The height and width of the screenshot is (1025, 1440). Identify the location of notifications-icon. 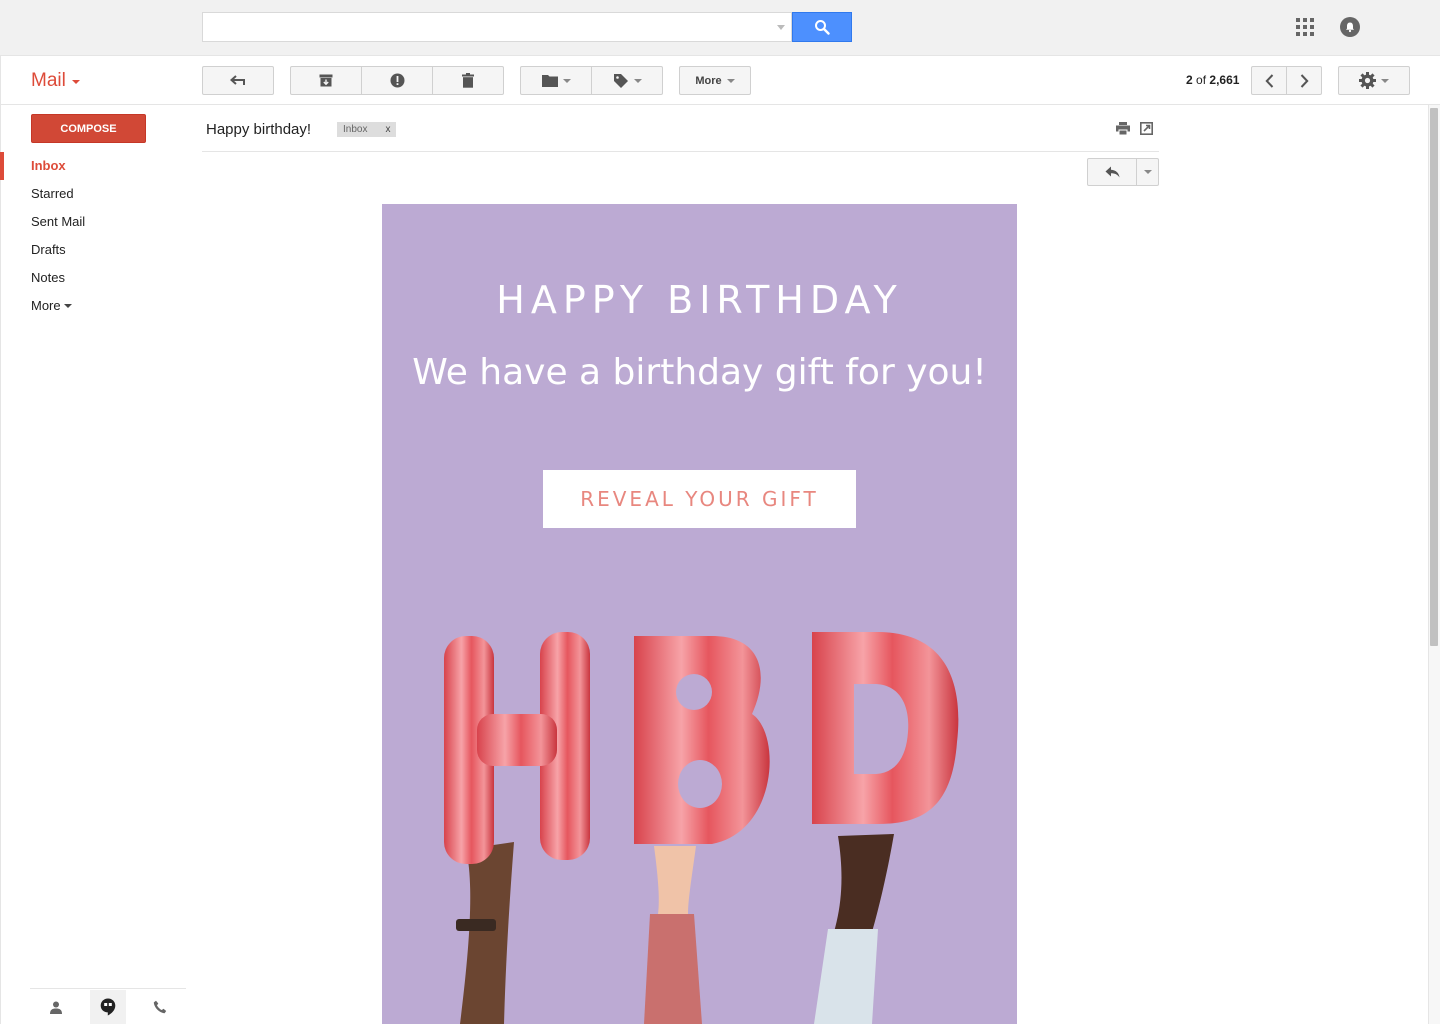
(1350, 27).